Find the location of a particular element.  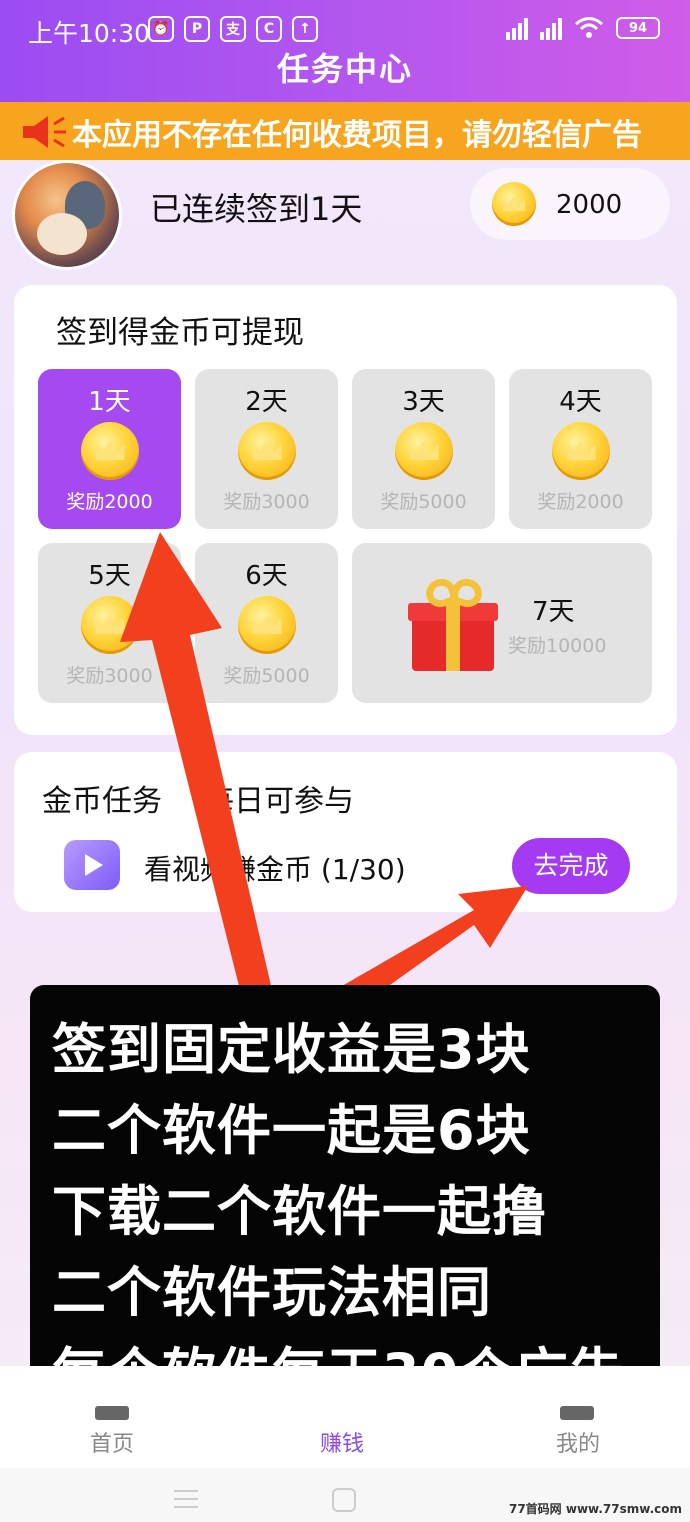

notice-banner: 本应用不存在任何收费项目，请勿轻信广告 is located at coordinates (345, 131).